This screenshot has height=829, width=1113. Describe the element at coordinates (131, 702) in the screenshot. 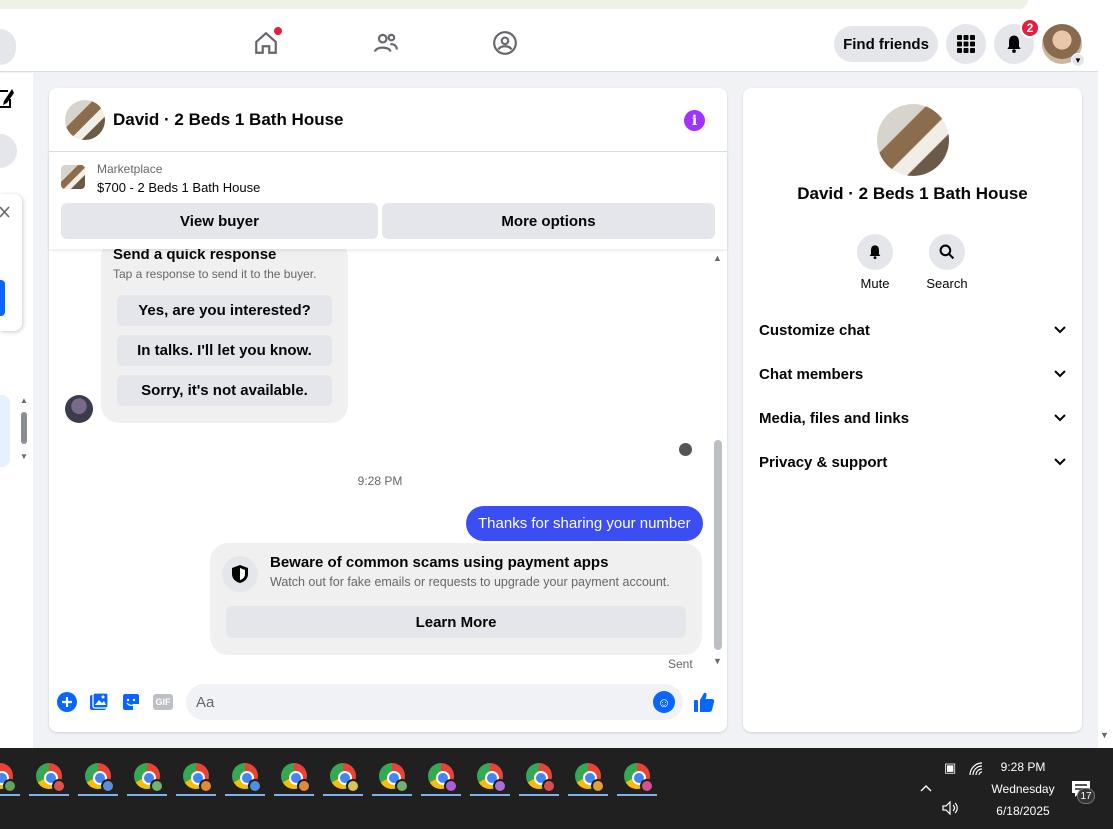

I see `sticker-button` at that location.